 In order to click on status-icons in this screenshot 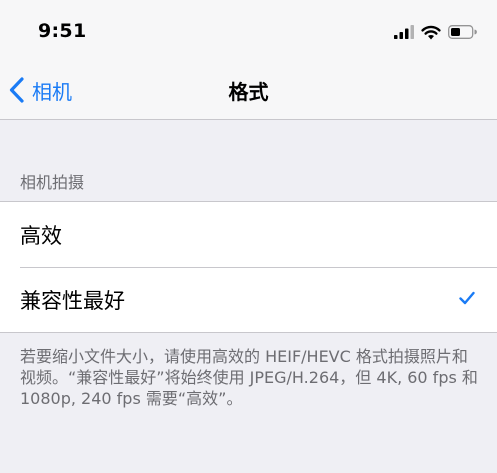, I will do `click(435, 32)`.